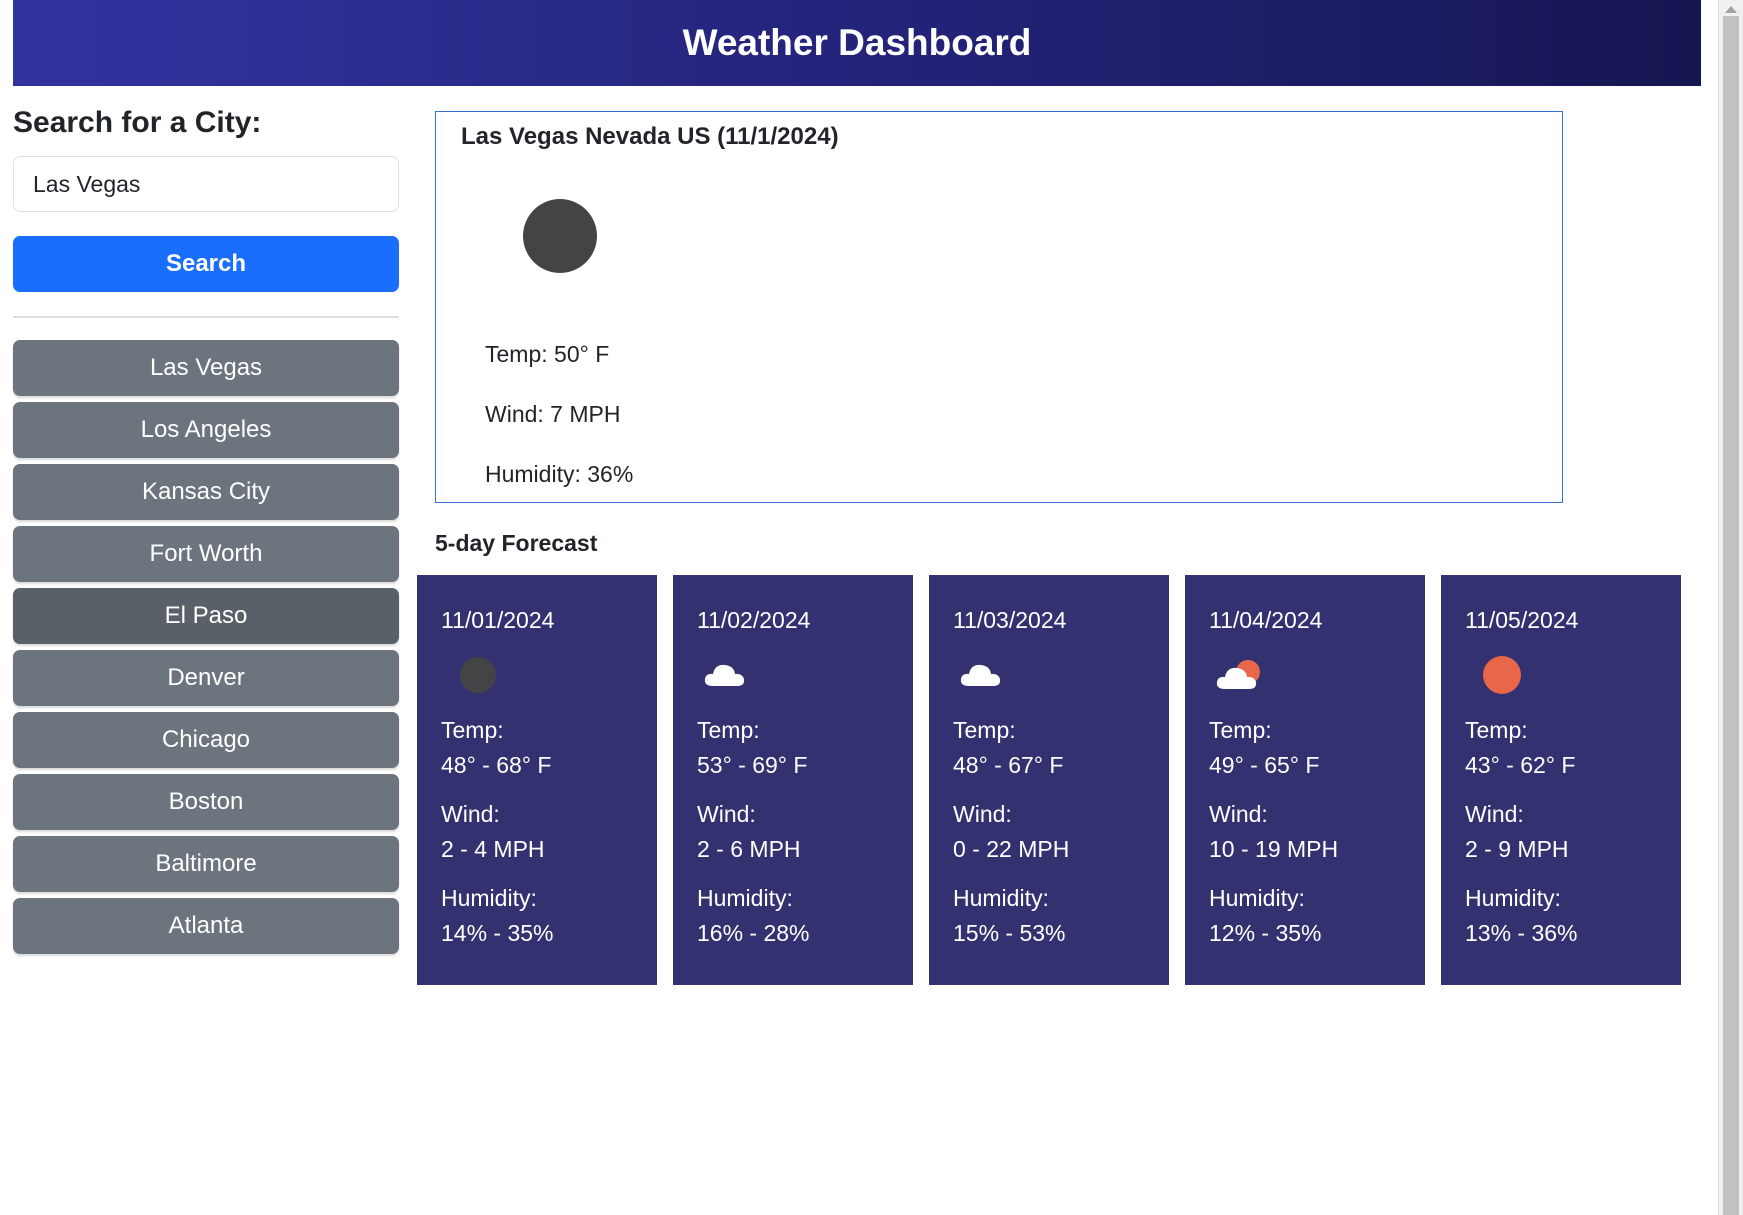 The width and height of the screenshot is (1743, 1215). I want to click on forecast-wind: 0 - 22 MPH, so click(1011, 849).